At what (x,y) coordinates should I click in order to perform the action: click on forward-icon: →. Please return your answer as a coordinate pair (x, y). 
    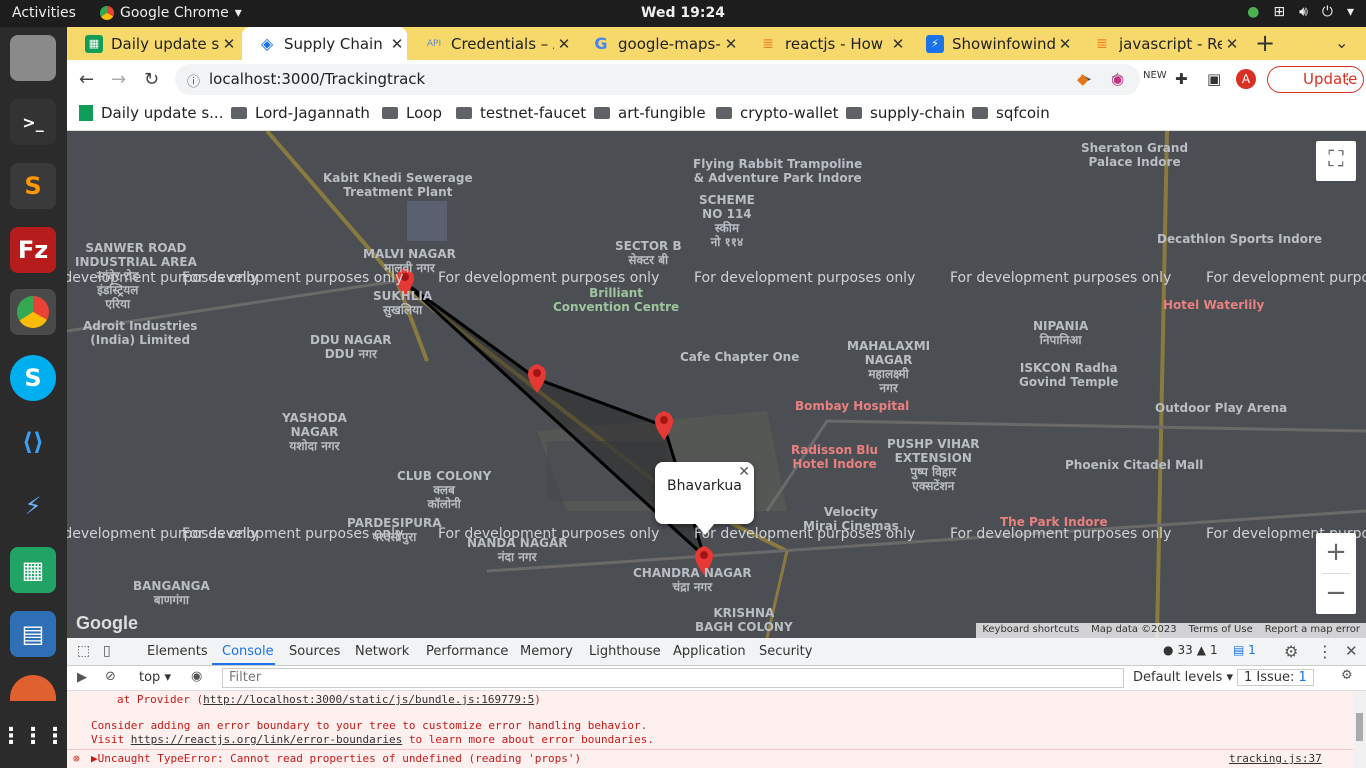
    Looking at the image, I should click on (118, 79).